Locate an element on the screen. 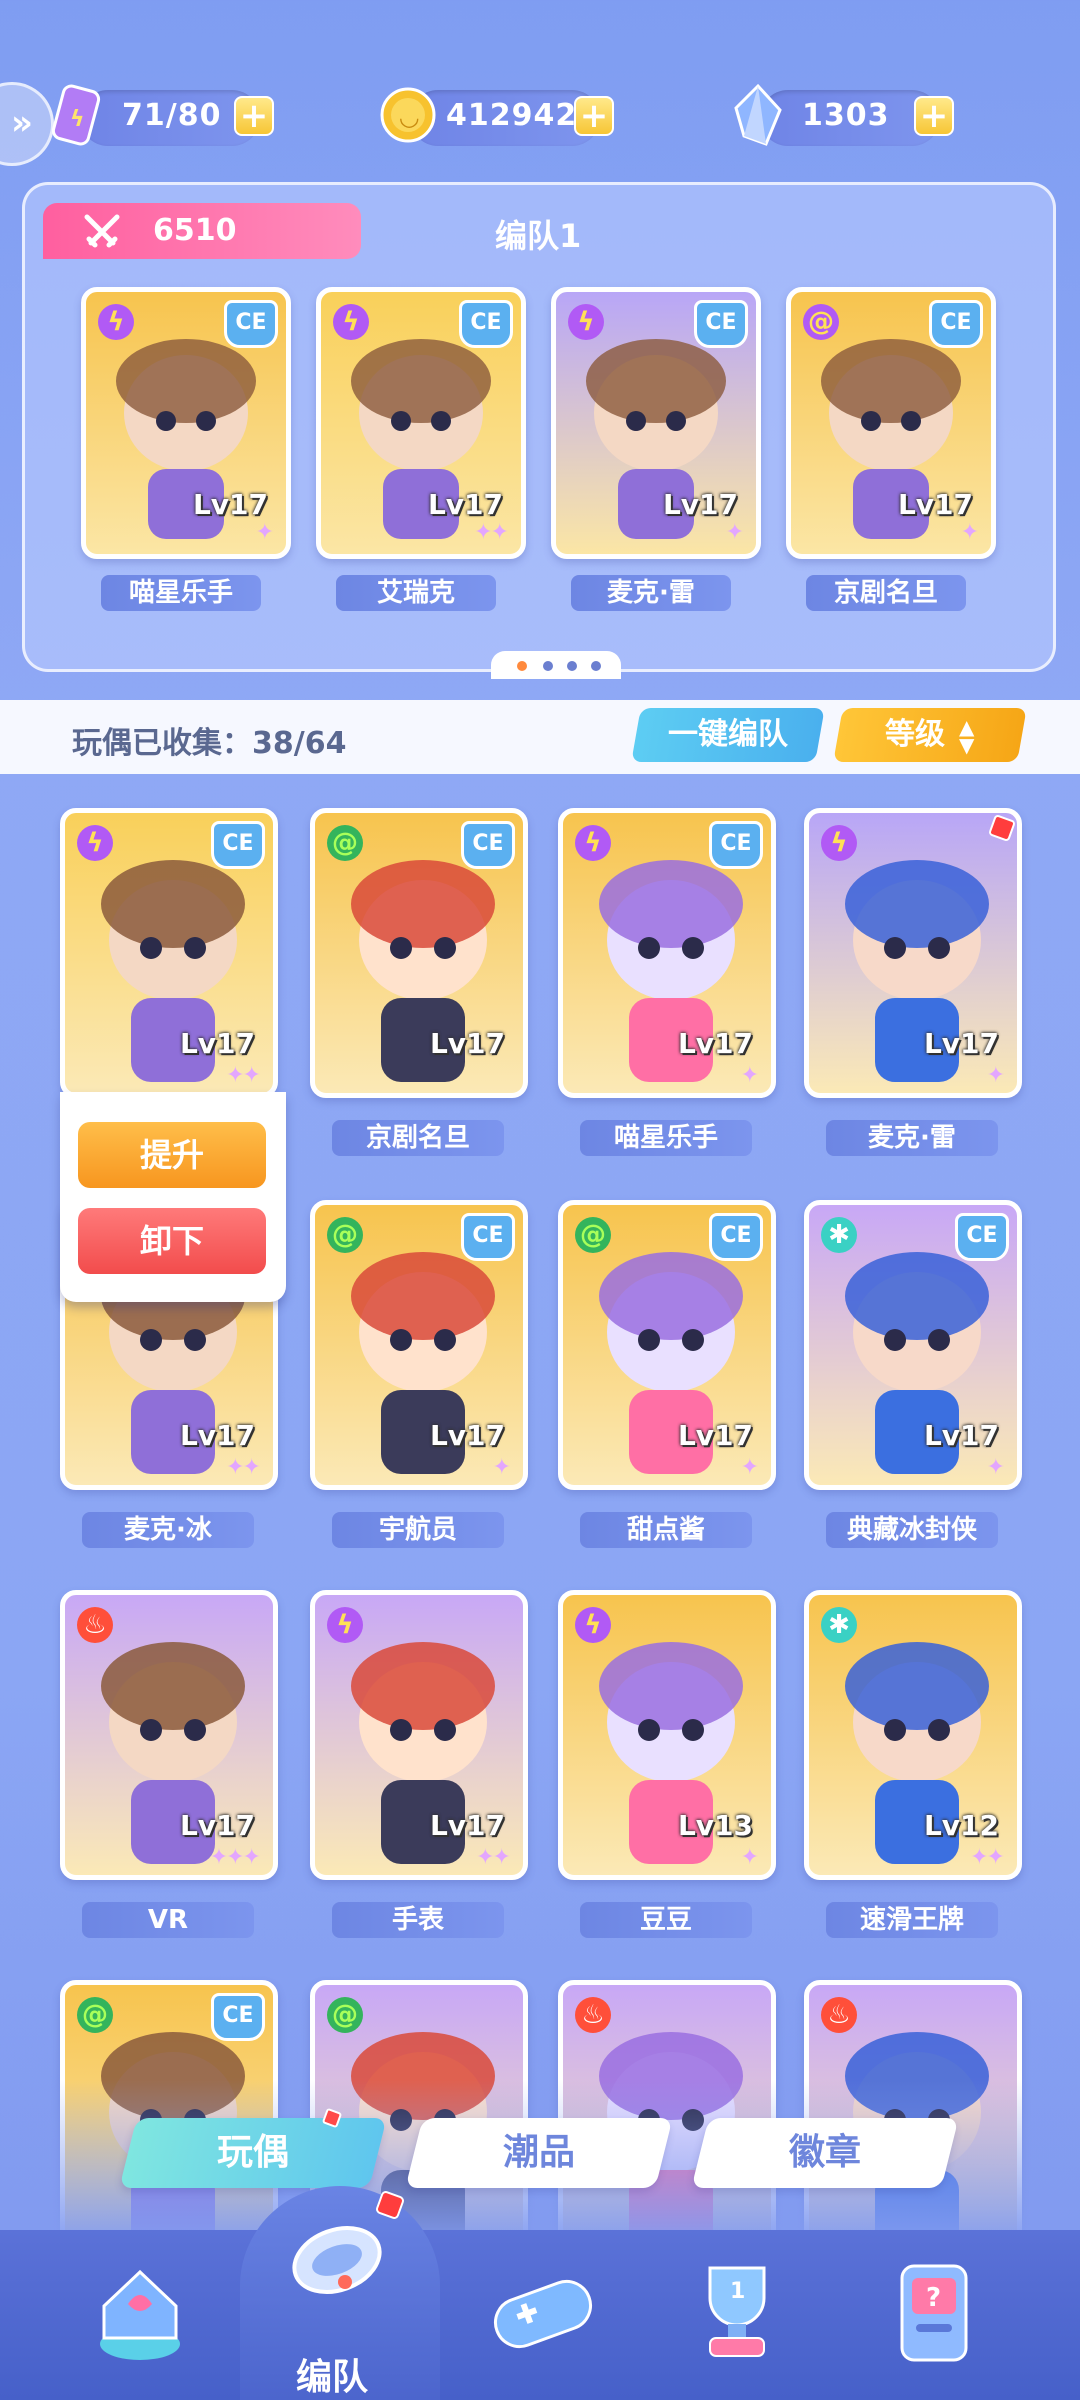 This screenshot has height=2400, width=1080. tab-trendy-label: 潮品 is located at coordinates (538, 2152).